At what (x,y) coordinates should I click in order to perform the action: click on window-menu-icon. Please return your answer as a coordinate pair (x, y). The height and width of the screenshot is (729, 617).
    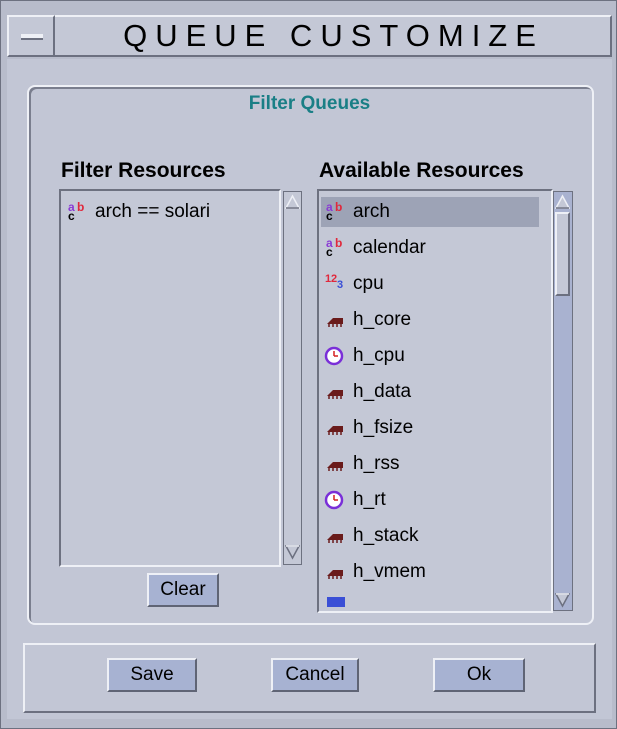
    Looking at the image, I should click on (32, 37).